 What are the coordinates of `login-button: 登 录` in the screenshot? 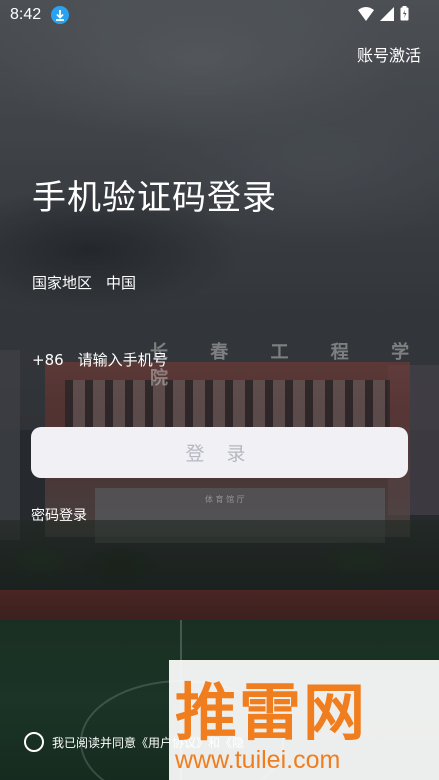 It's located at (219, 452).